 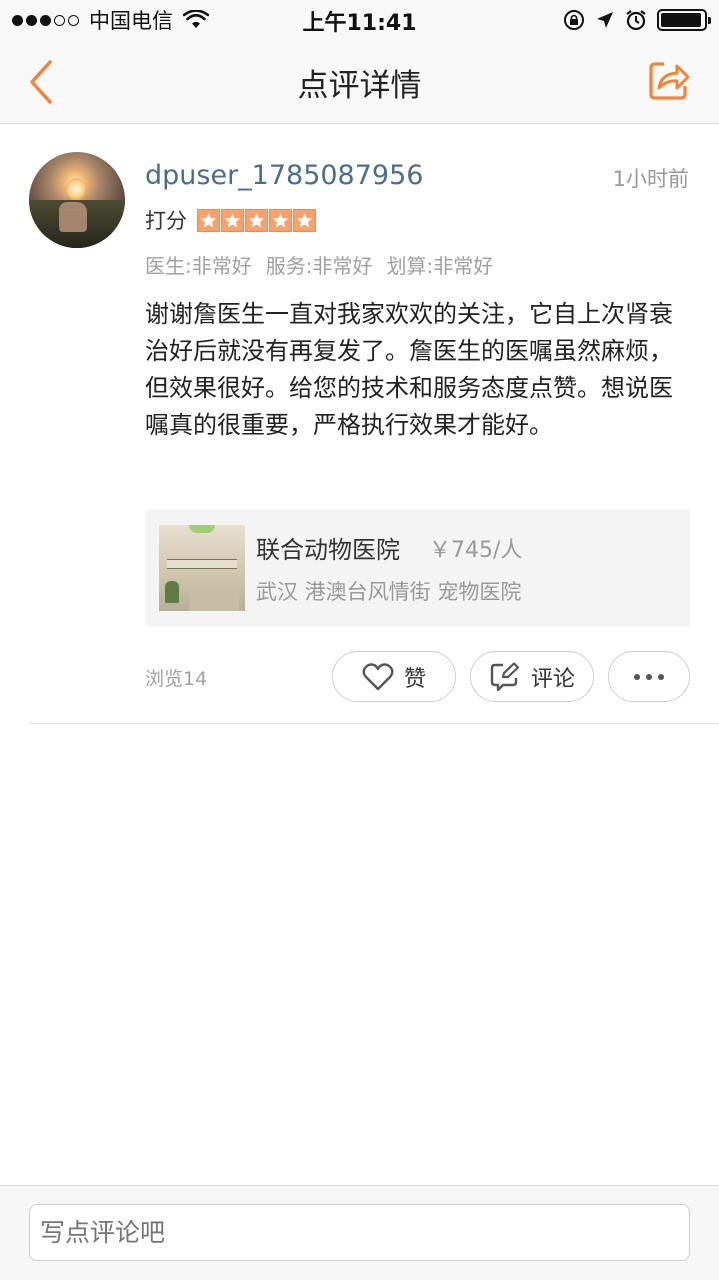 I want to click on heart-icon, so click(x=378, y=676).